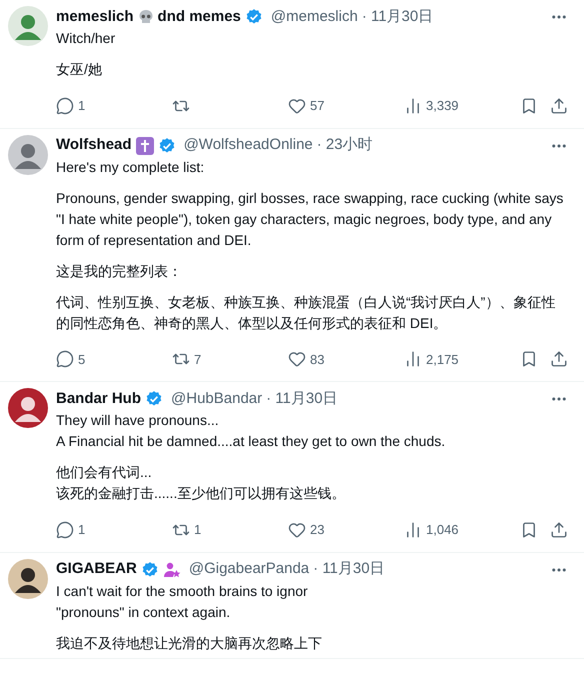 The height and width of the screenshot is (686, 584). What do you see at coordinates (199, 17) in the screenshot?
I see `author-name: dnd memes` at bounding box center [199, 17].